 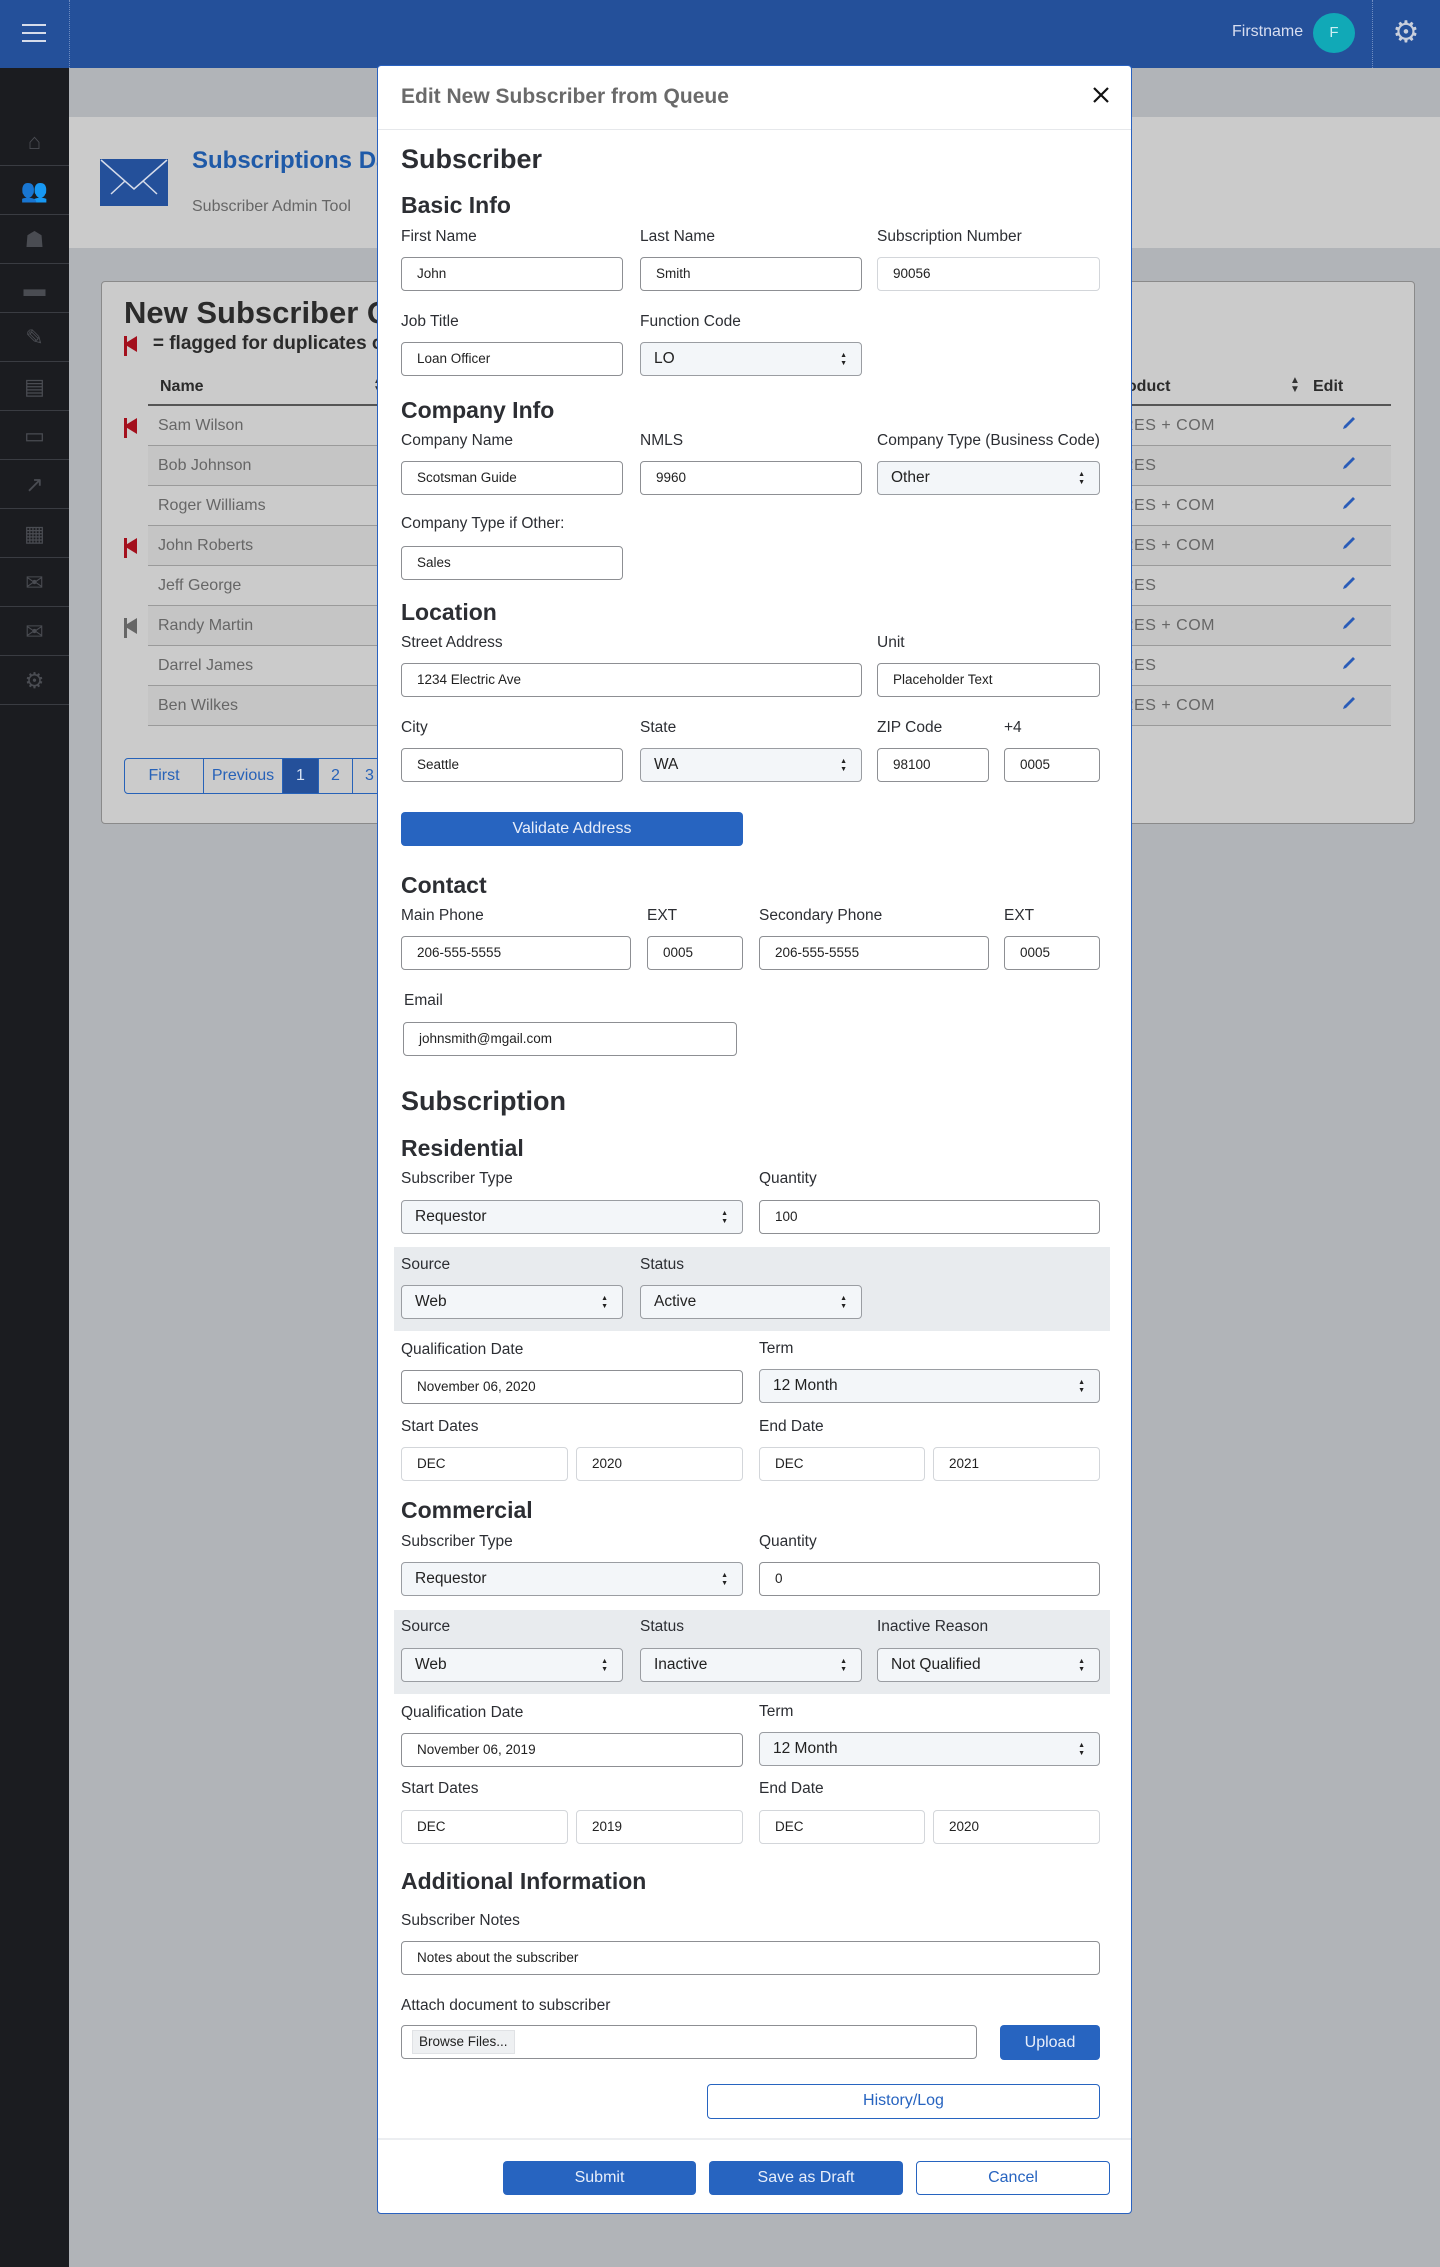 What do you see at coordinates (484, 1827) in the screenshot?
I see `com-start-month-input: DEC` at bounding box center [484, 1827].